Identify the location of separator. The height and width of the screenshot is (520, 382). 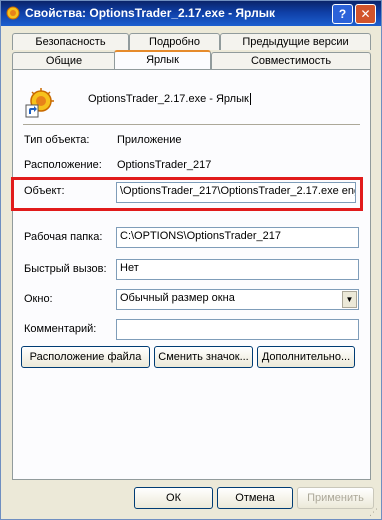
(191, 124).